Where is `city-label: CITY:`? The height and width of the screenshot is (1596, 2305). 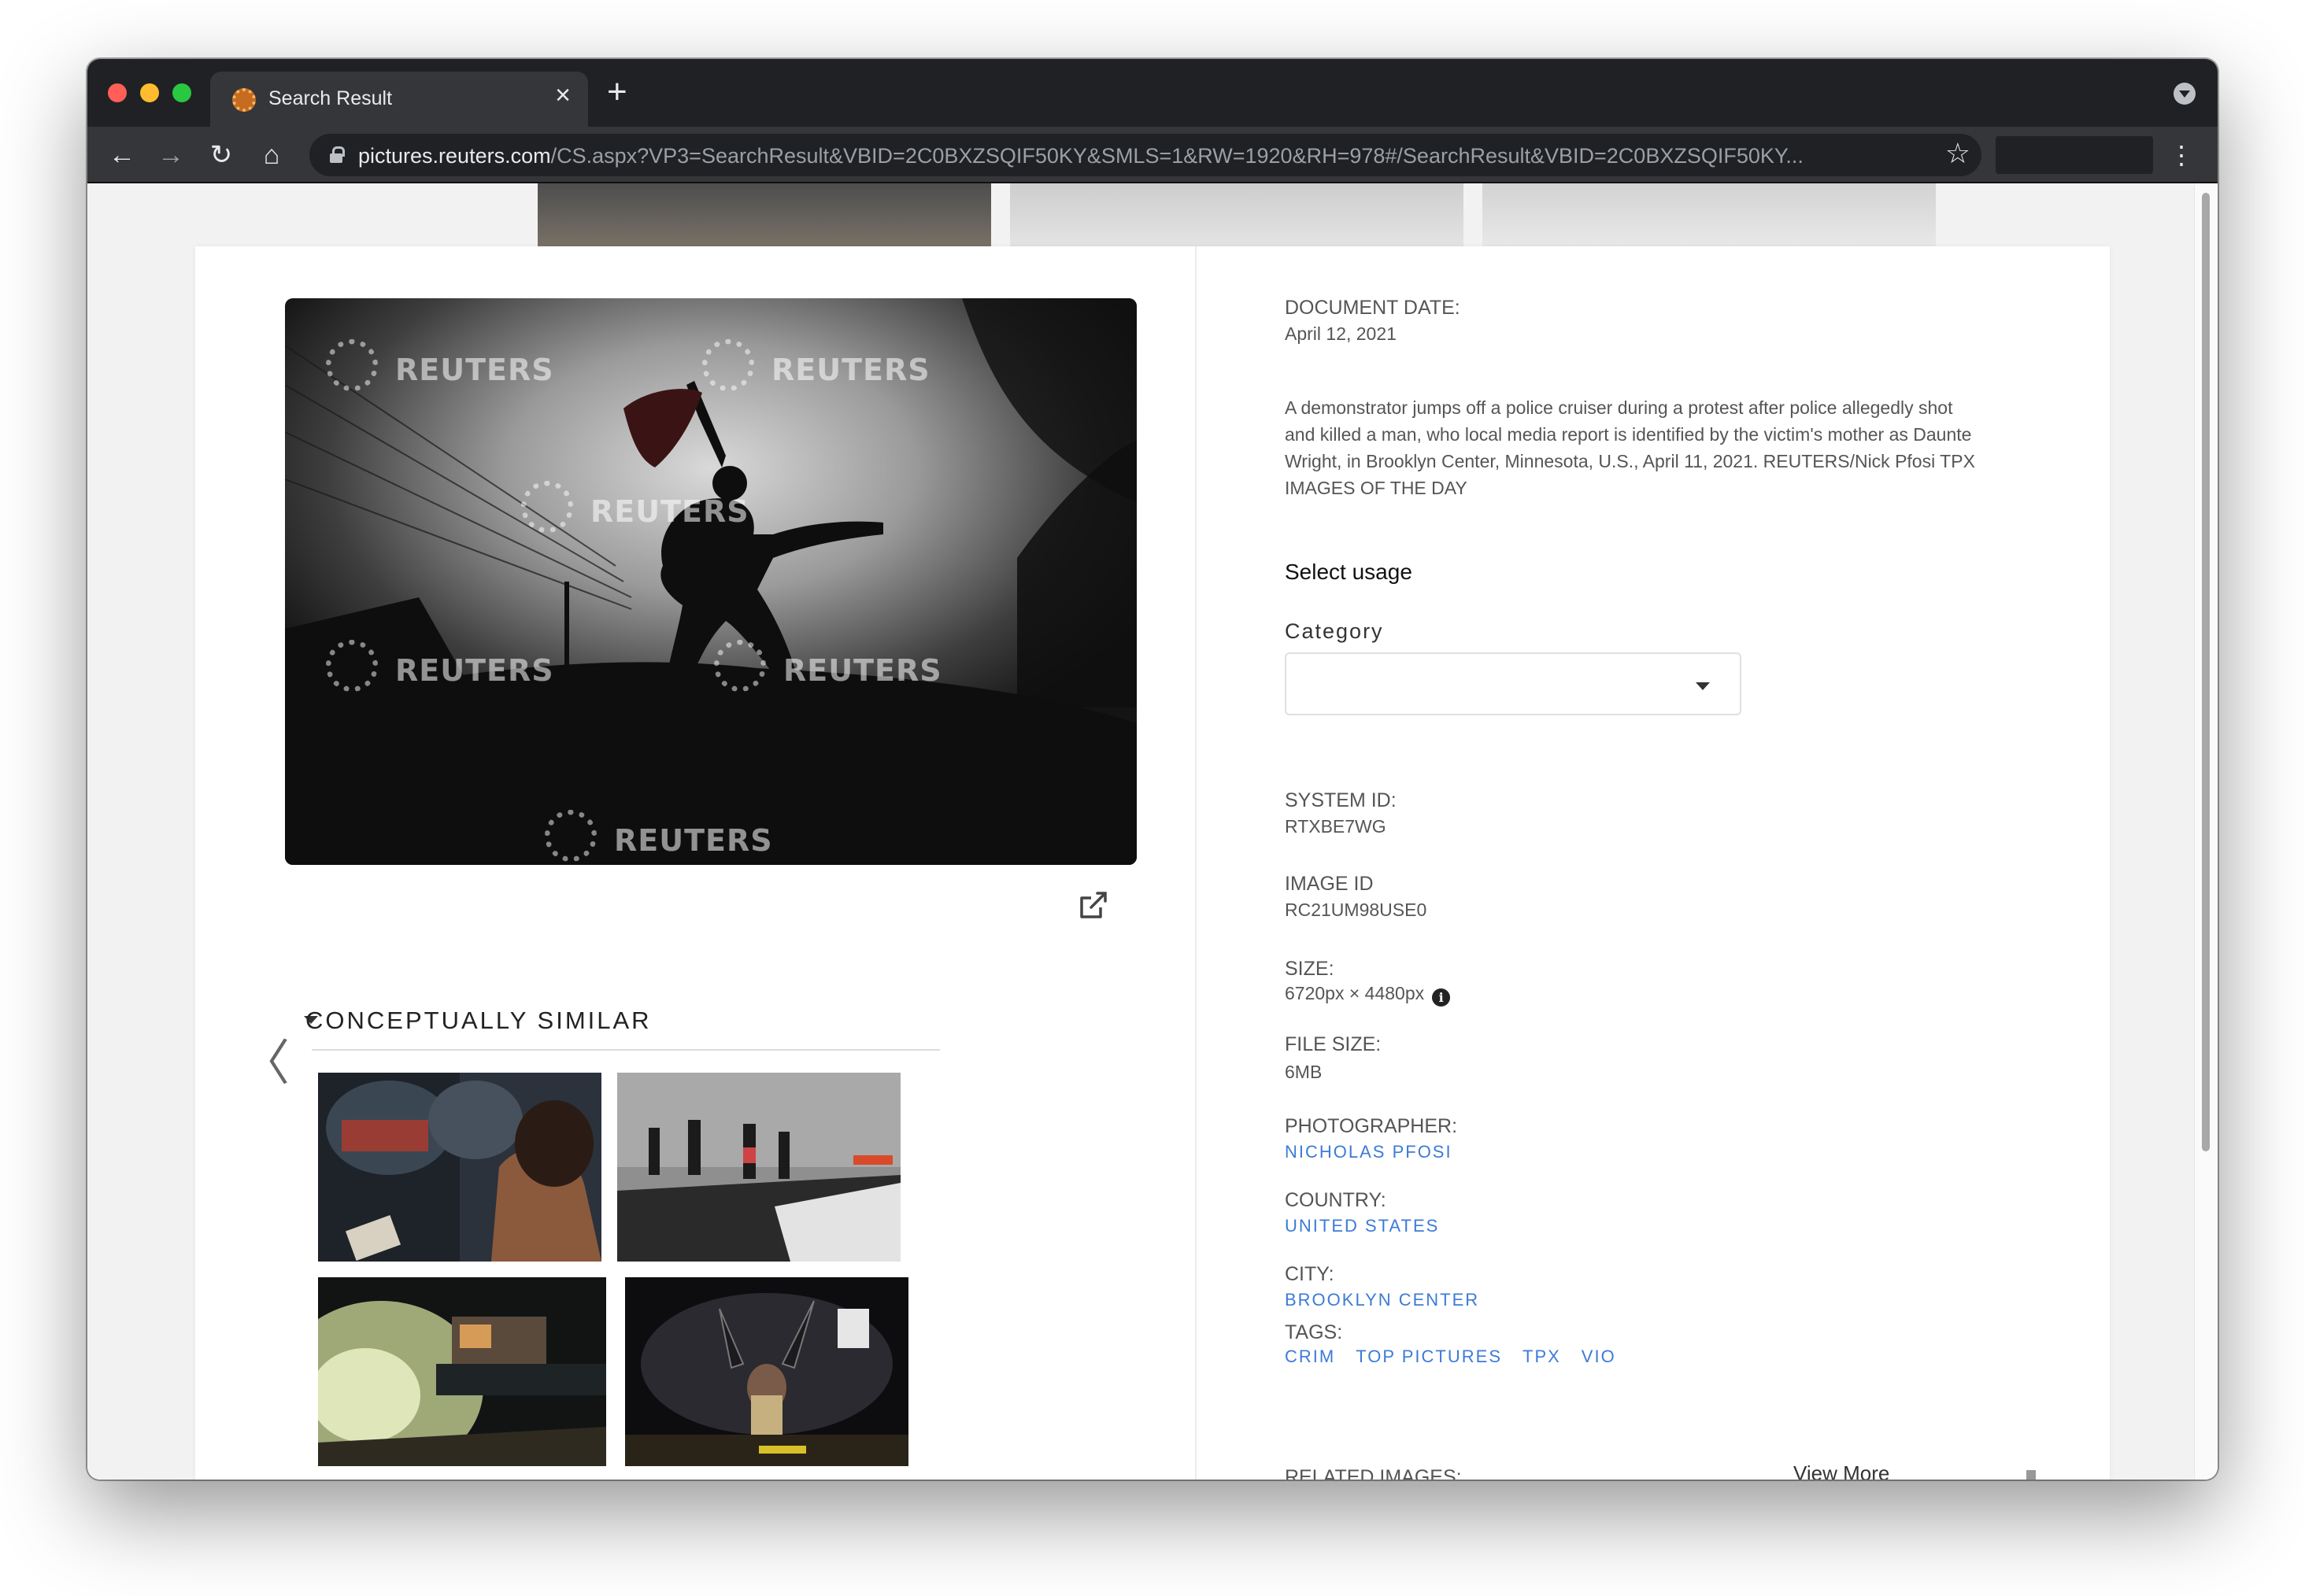 city-label: CITY: is located at coordinates (1309, 1274).